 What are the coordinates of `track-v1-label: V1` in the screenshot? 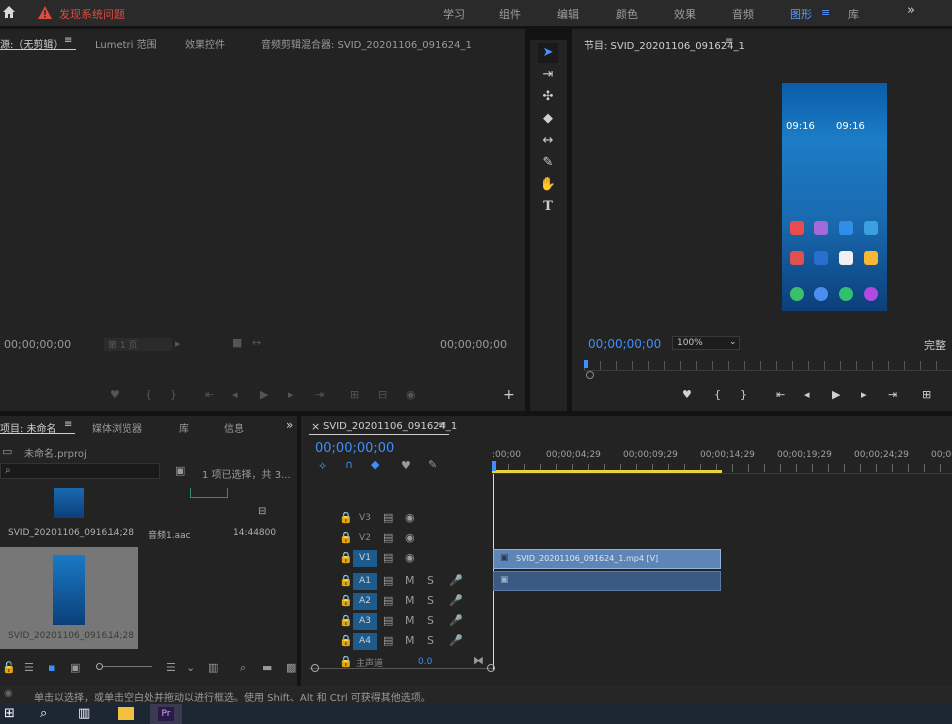 It's located at (365, 558).